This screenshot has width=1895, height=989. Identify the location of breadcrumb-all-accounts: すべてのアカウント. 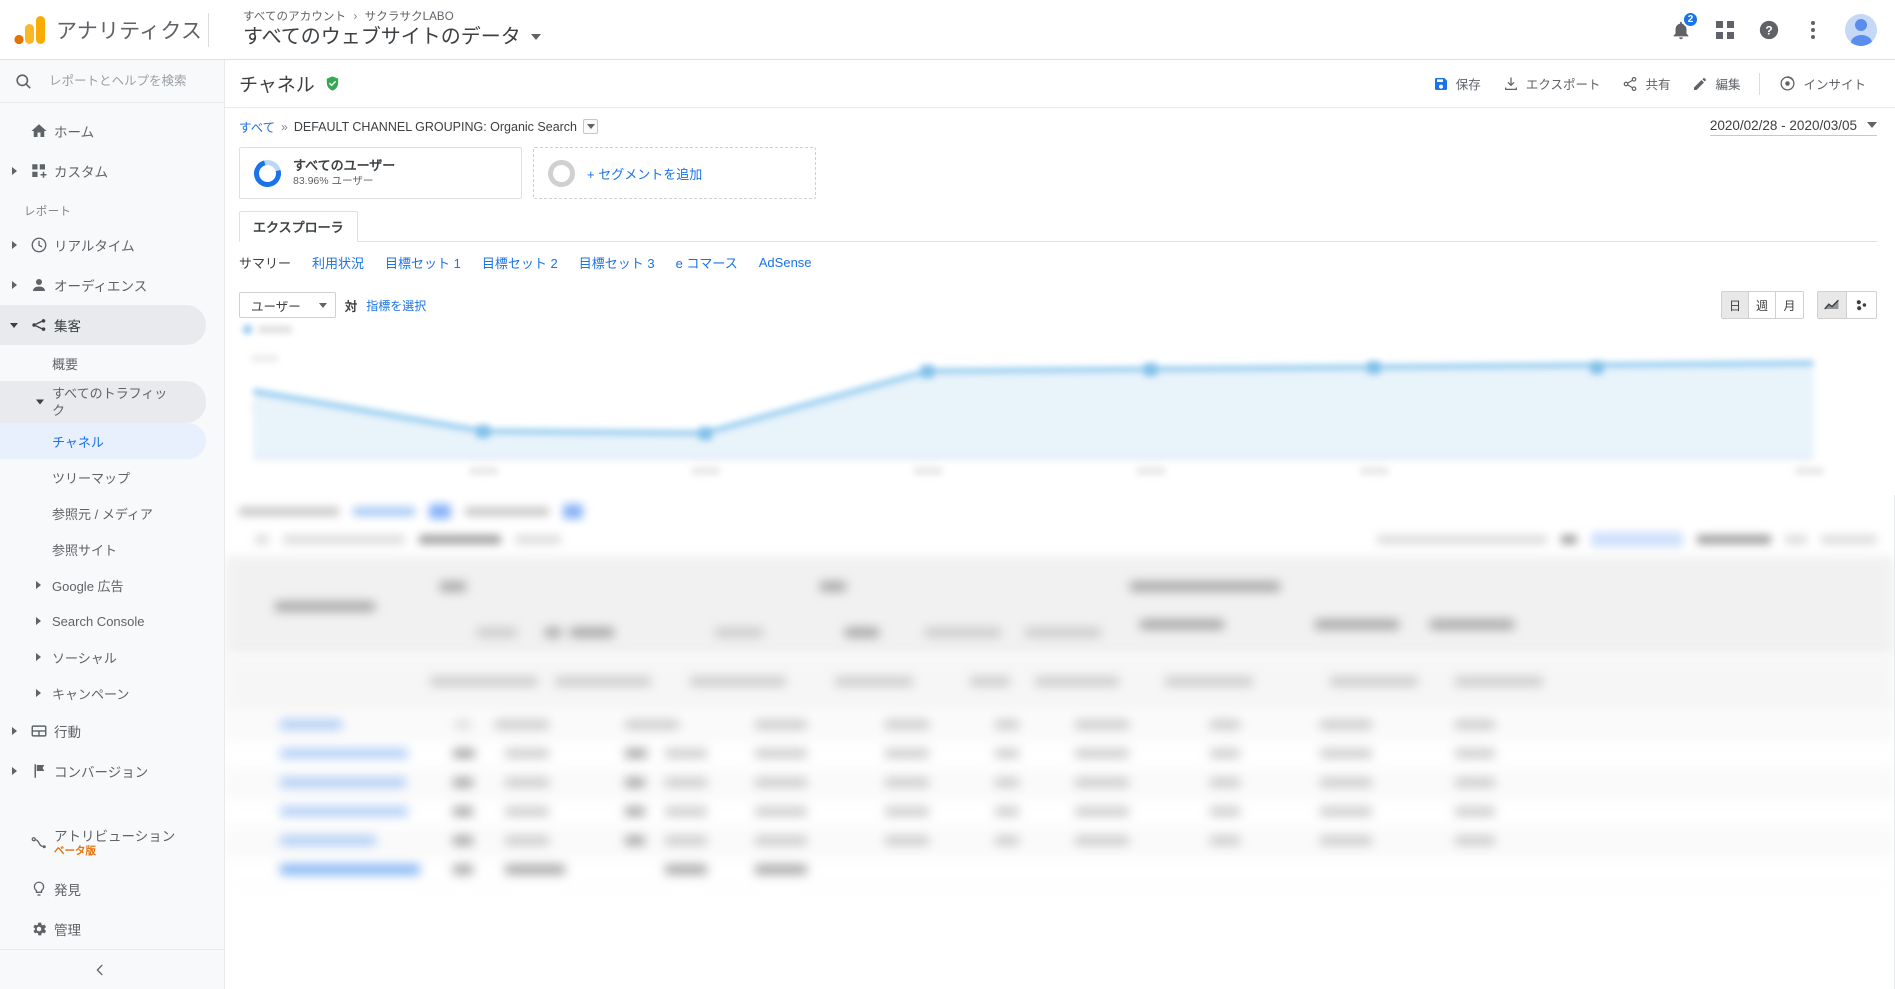
(294, 17).